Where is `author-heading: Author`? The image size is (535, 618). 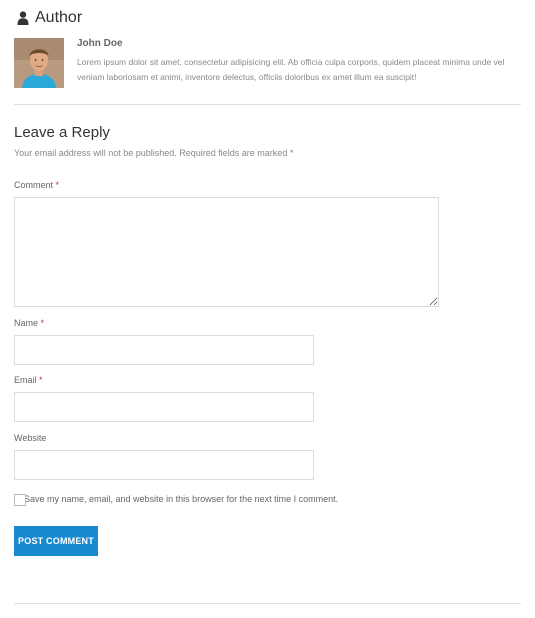 author-heading: Author is located at coordinates (49, 18).